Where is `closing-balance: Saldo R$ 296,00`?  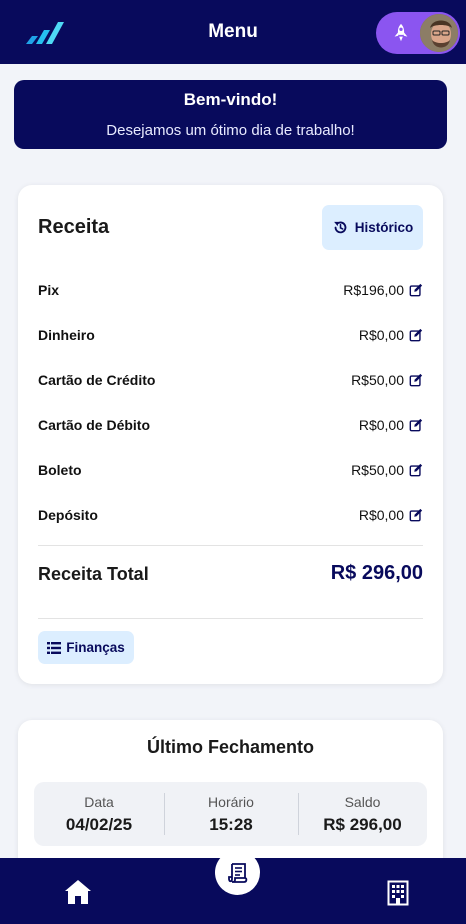 closing-balance: Saldo R$ 296,00 is located at coordinates (362, 814).